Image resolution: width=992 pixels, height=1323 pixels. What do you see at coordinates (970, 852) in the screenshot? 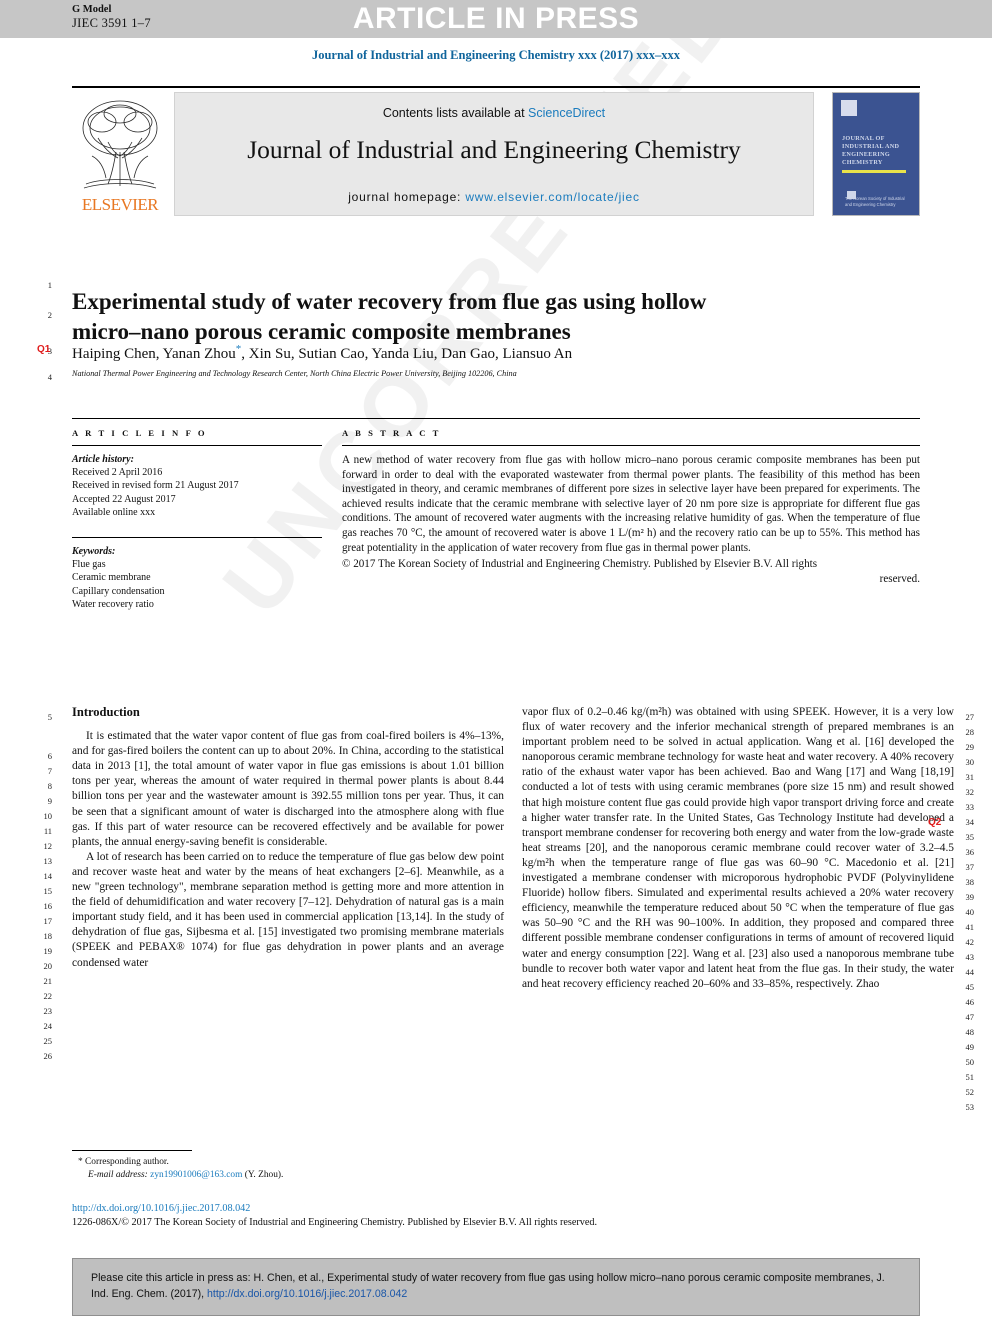
I see `line-number: 36` at bounding box center [970, 852].